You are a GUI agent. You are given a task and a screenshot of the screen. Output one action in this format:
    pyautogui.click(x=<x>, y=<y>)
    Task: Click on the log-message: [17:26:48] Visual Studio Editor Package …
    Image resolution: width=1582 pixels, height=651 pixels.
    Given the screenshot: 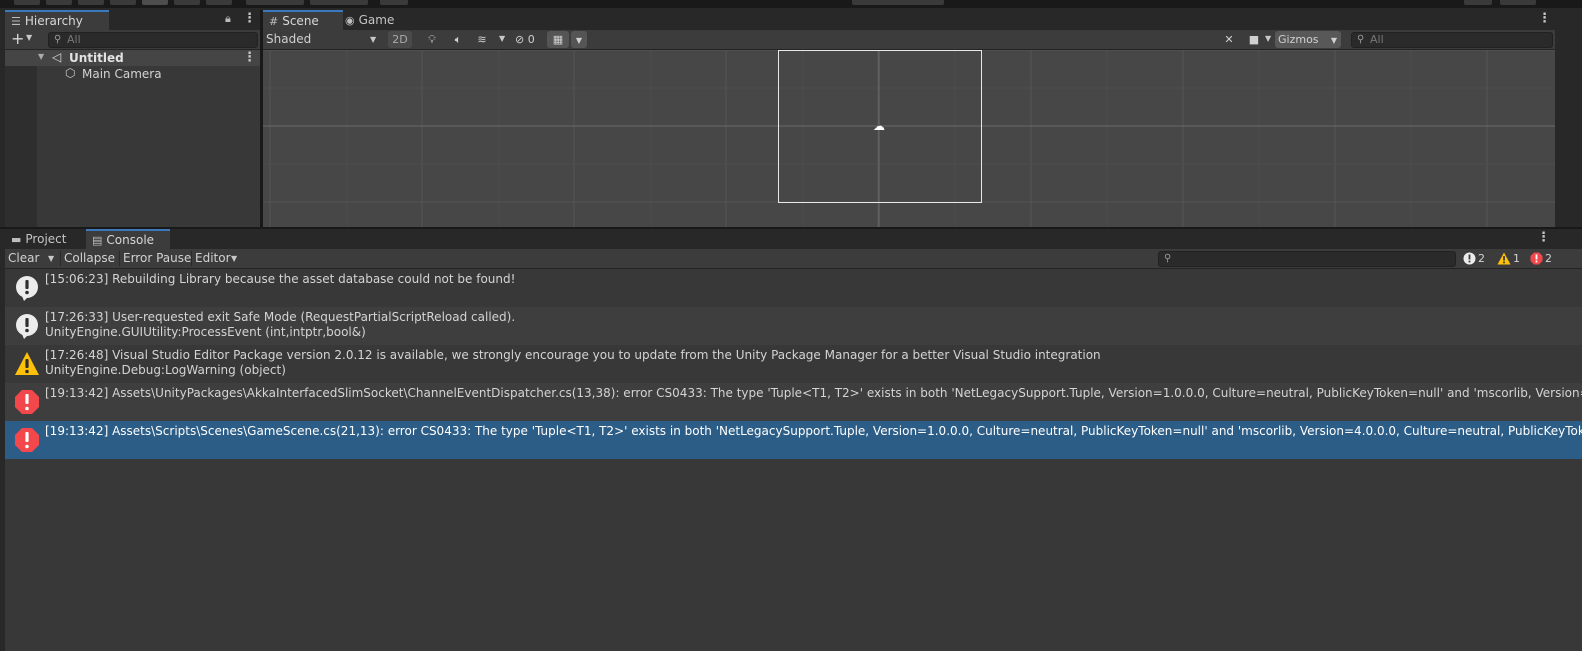 What is the action you would take?
    pyautogui.click(x=573, y=363)
    